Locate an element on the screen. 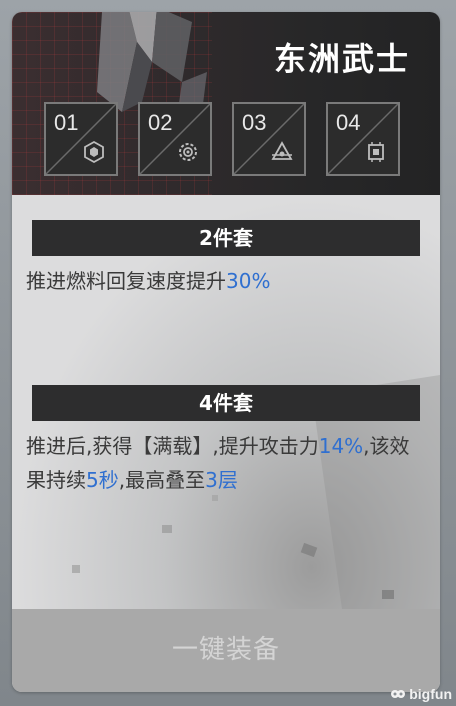 The image size is (456, 706). set2-heading: 2件套 is located at coordinates (226, 238).